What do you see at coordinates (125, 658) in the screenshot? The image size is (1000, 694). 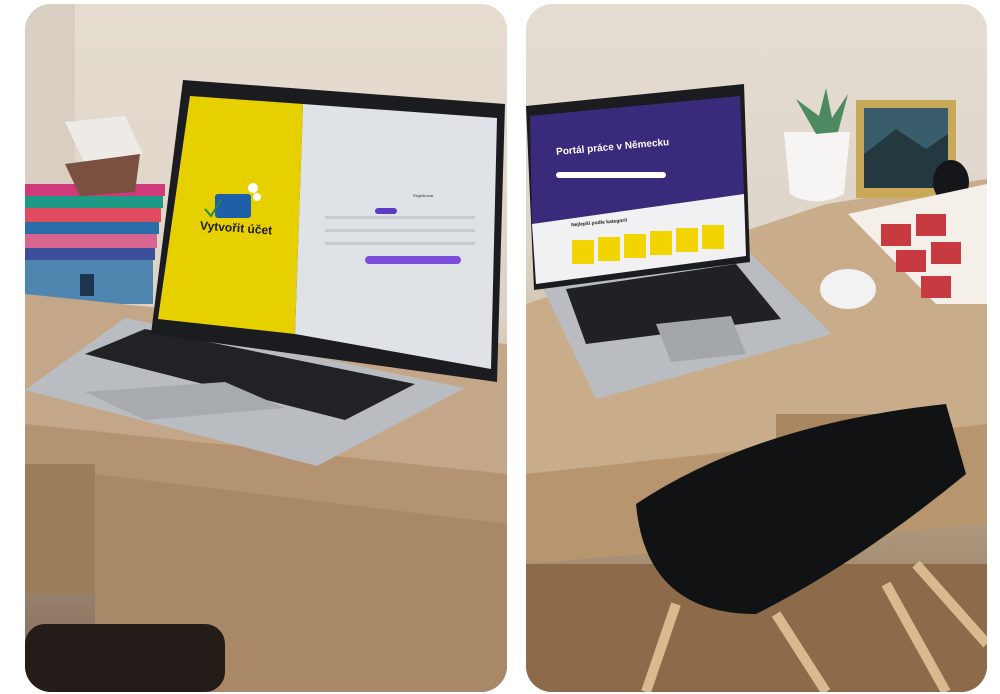 I see `chair-back` at bounding box center [125, 658].